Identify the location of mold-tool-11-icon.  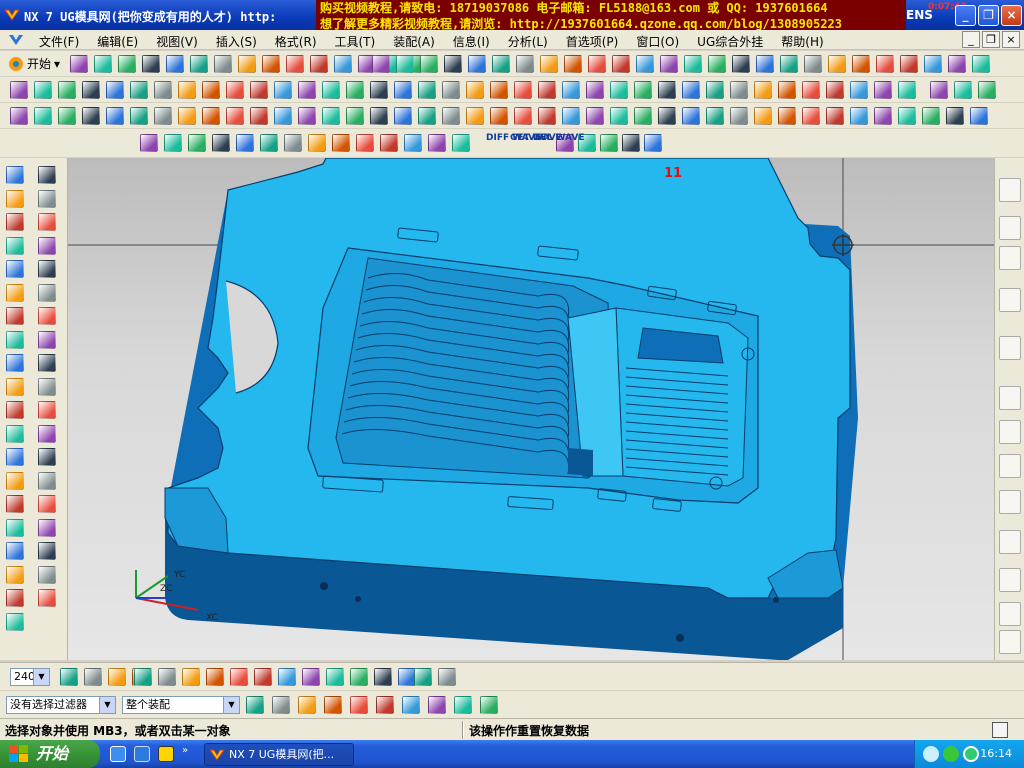
(283, 116).